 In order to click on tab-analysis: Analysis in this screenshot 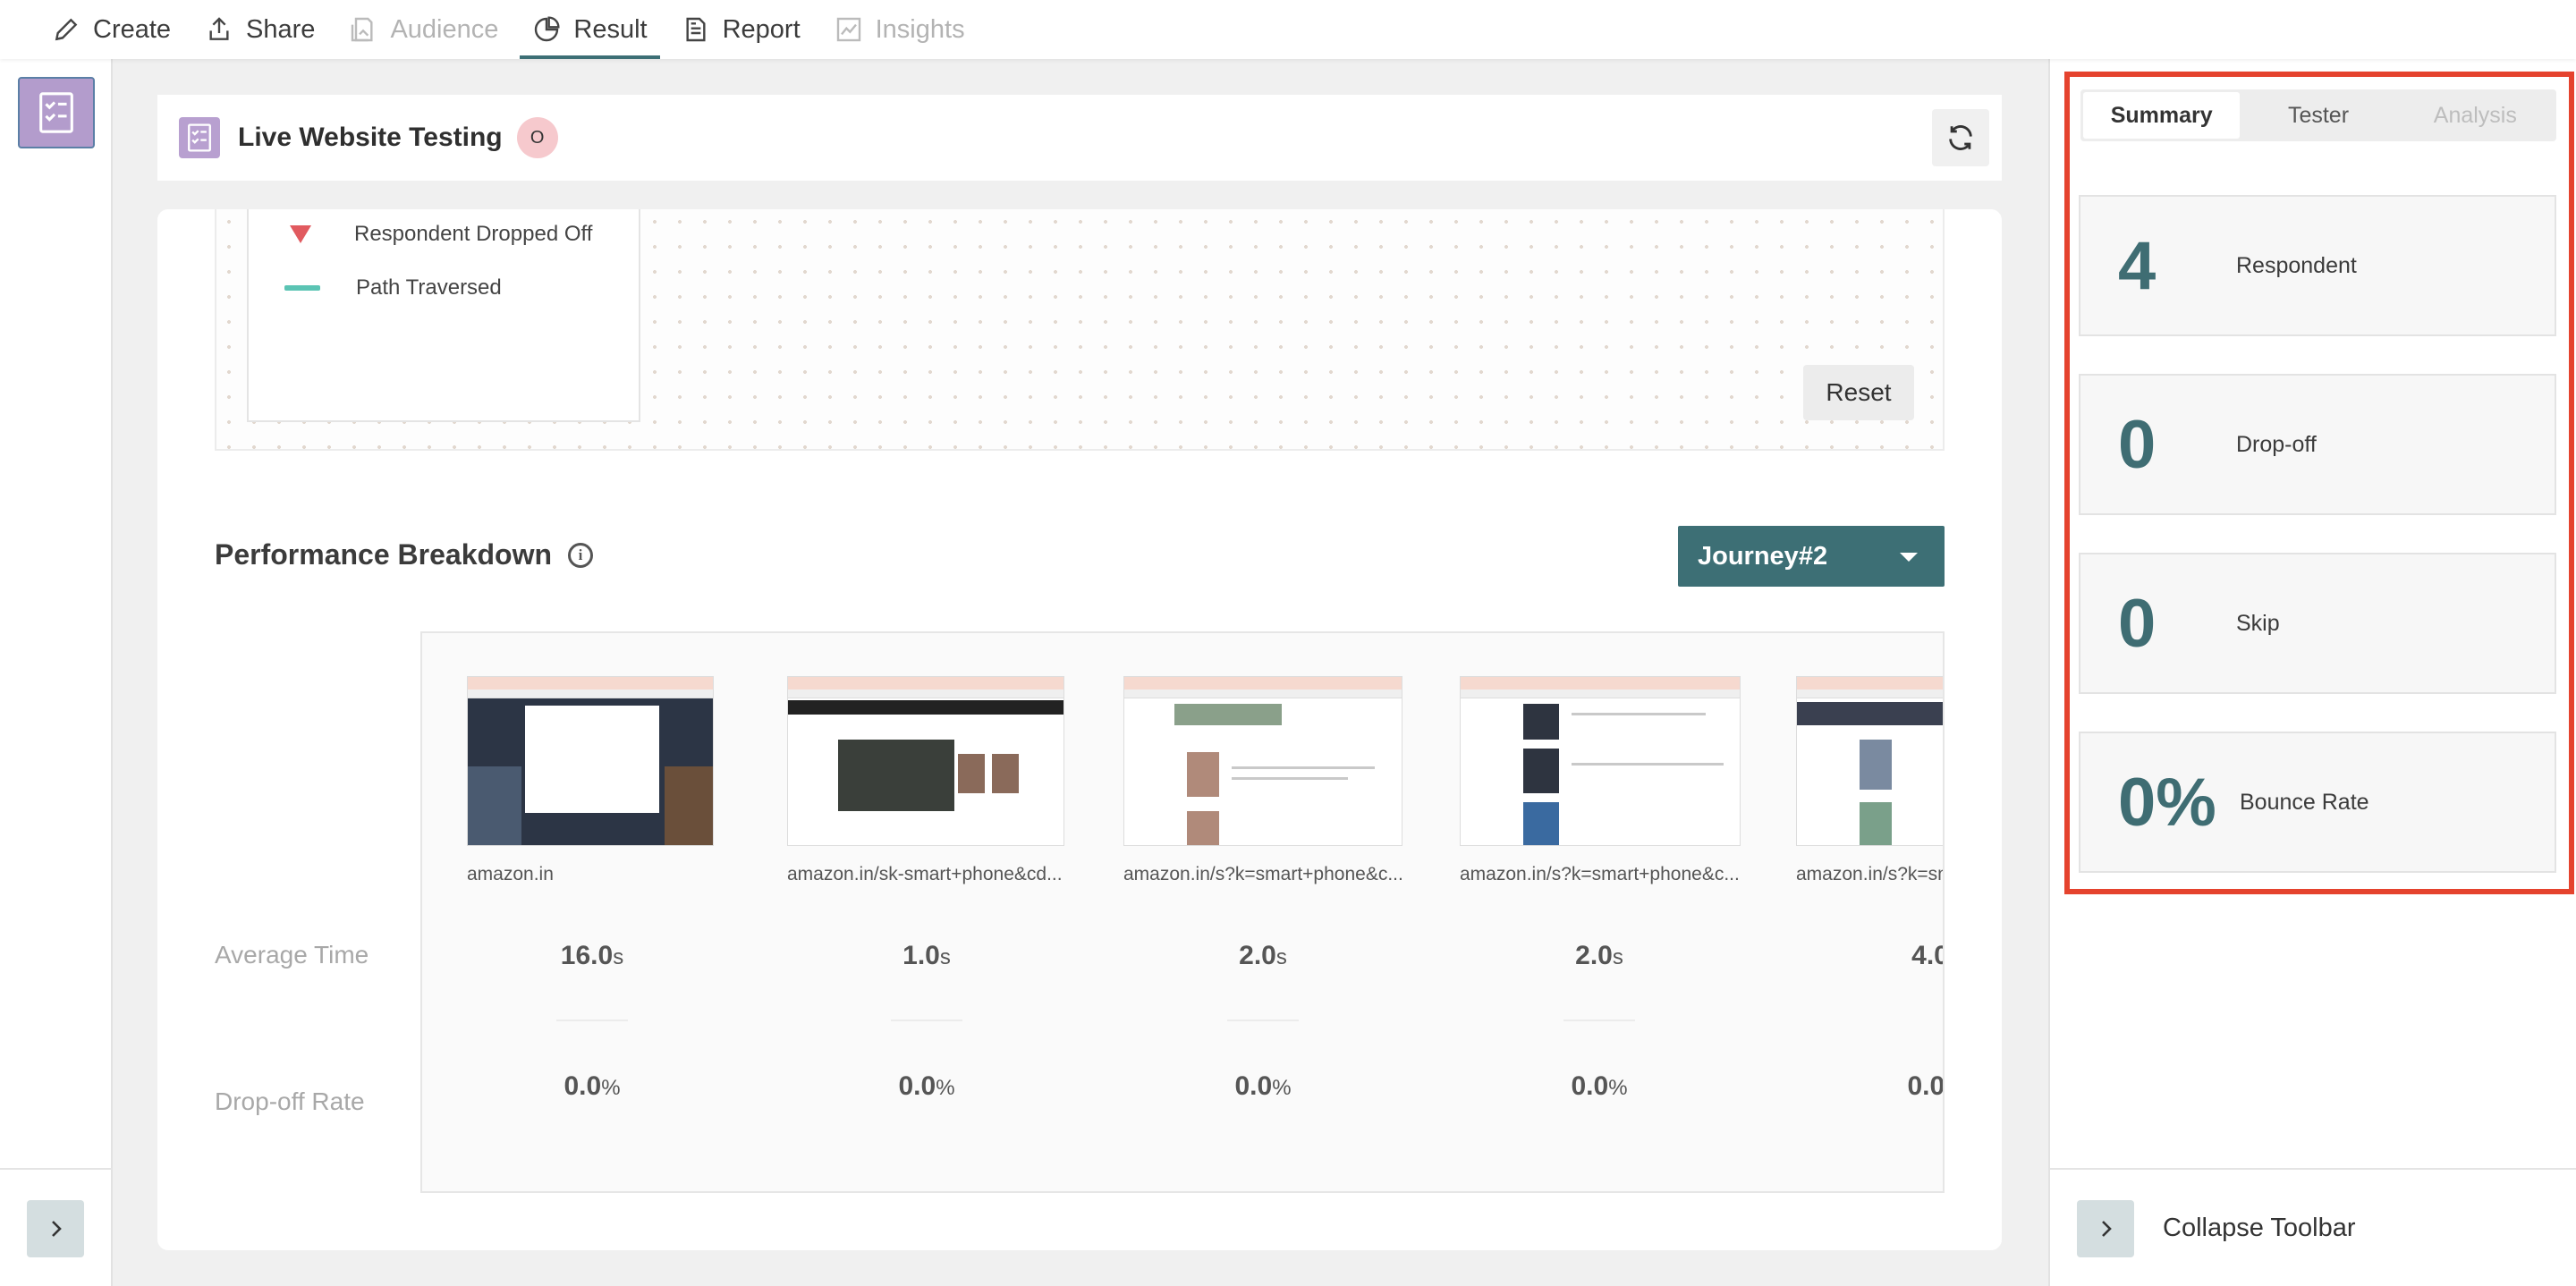, I will do `click(2475, 115)`.